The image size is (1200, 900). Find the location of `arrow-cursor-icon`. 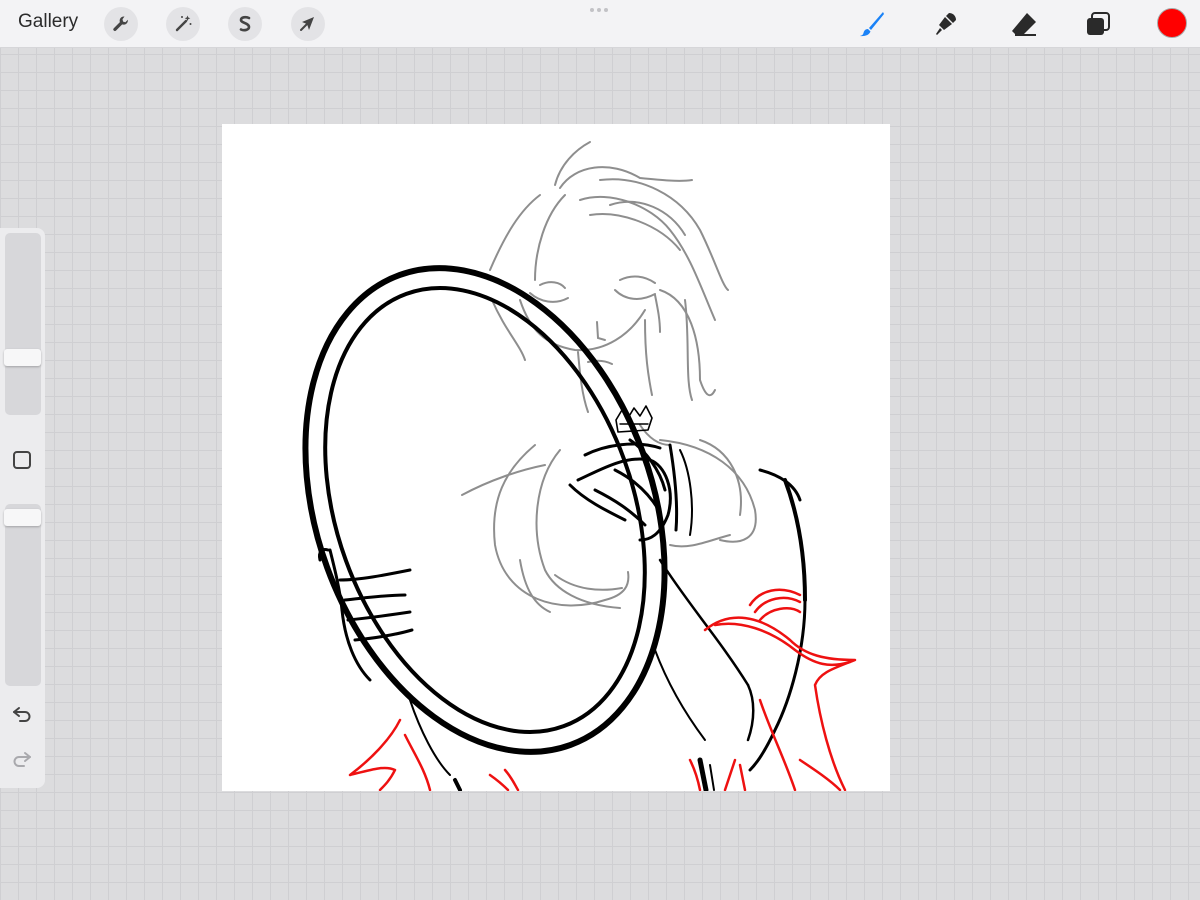

arrow-cursor-icon is located at coordinates (307, 24).